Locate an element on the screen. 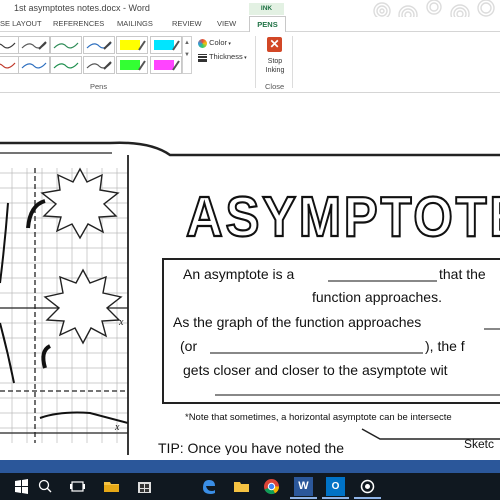 The height and width of the screenshot is (500, 500). stop-label-line2: Inking is located at coordinates (275, 70).